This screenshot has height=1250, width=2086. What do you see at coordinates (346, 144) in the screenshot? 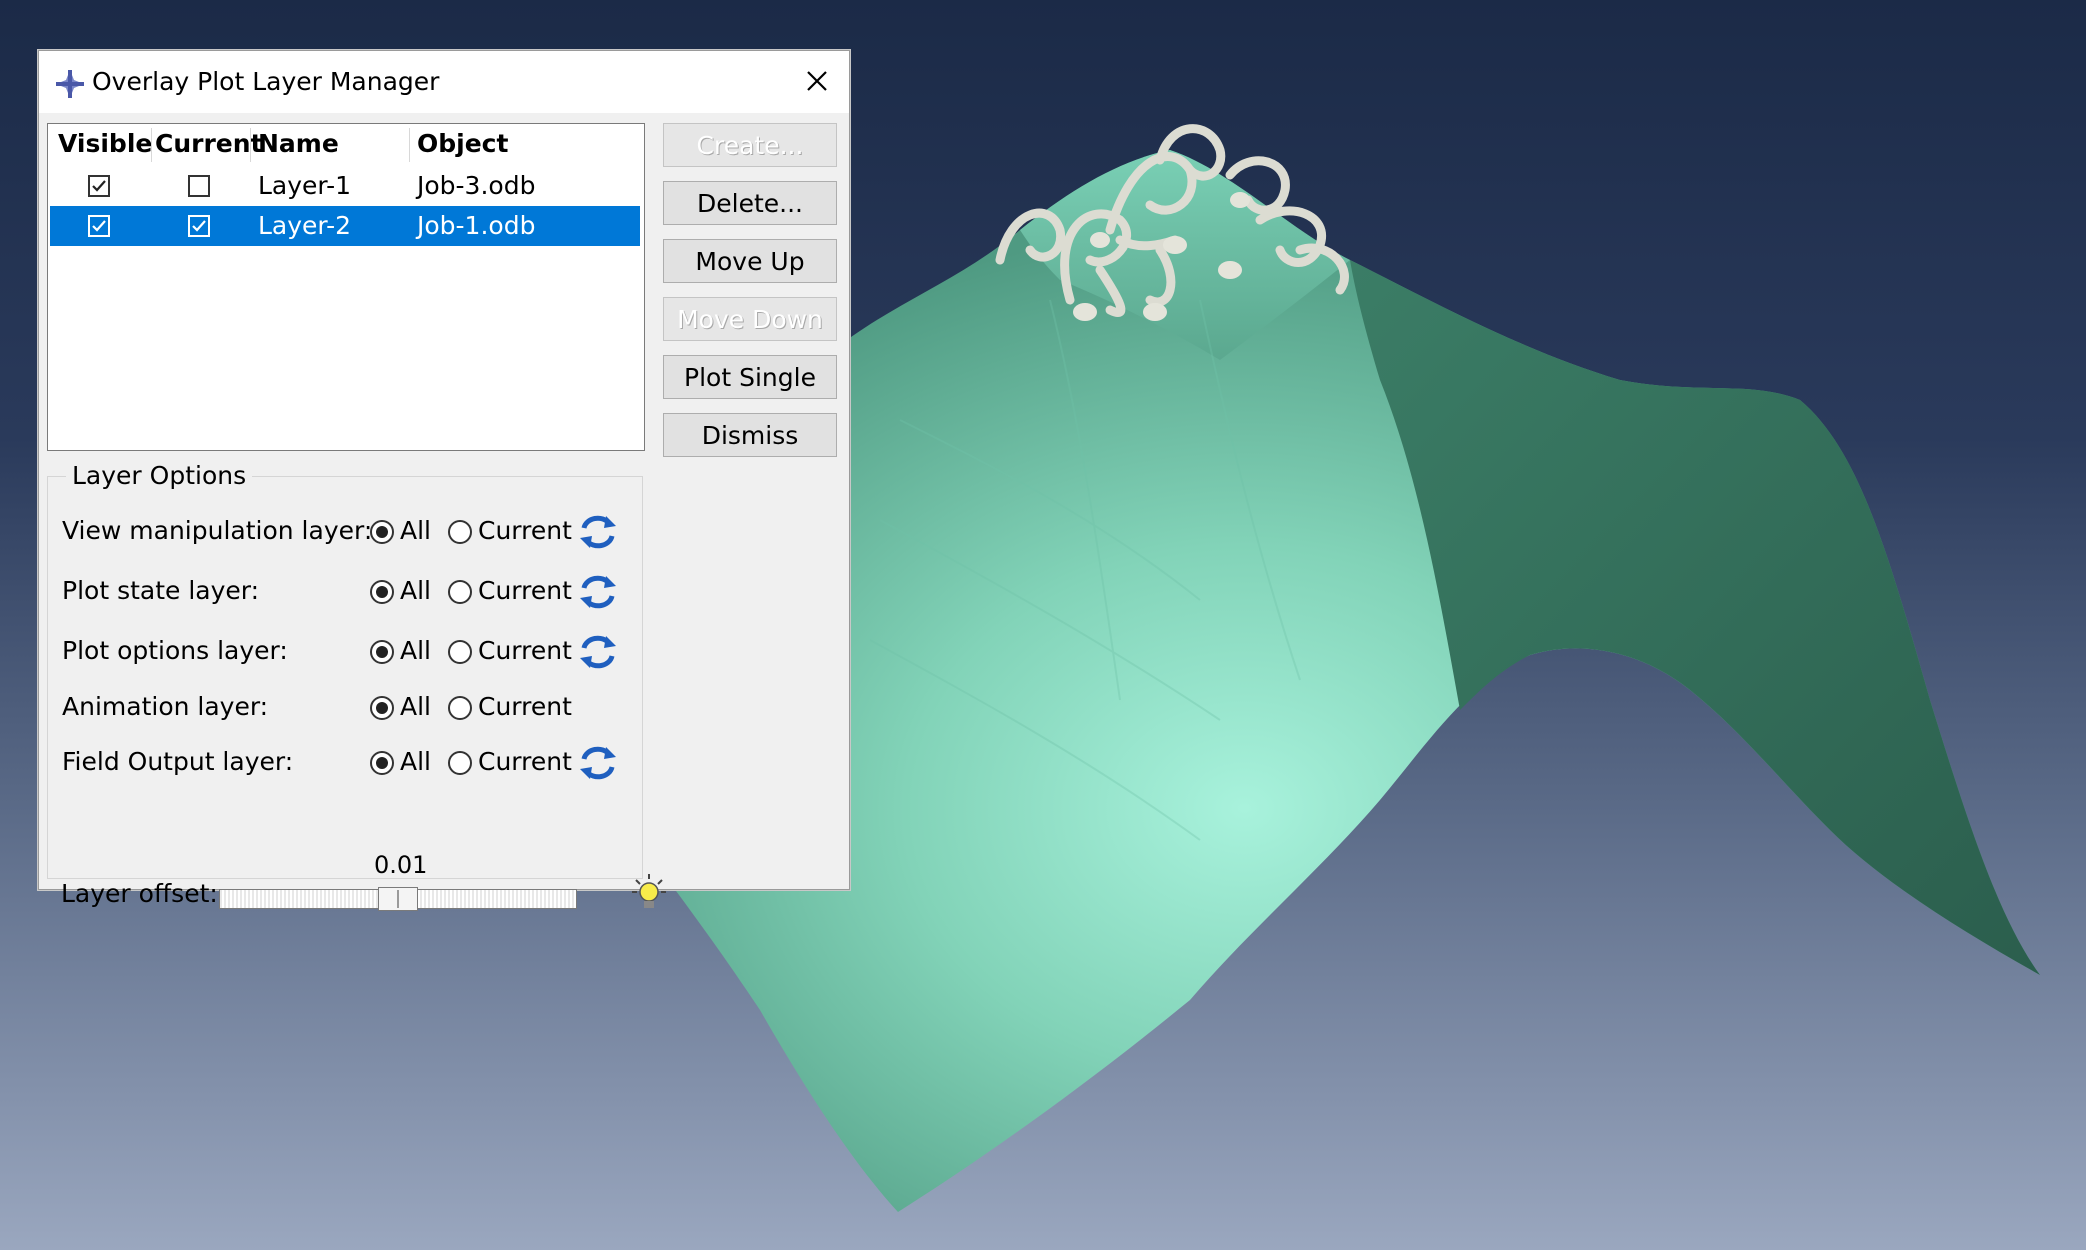
I see `table-header: Visible Current Name Object` at bounding box center [346, 144].